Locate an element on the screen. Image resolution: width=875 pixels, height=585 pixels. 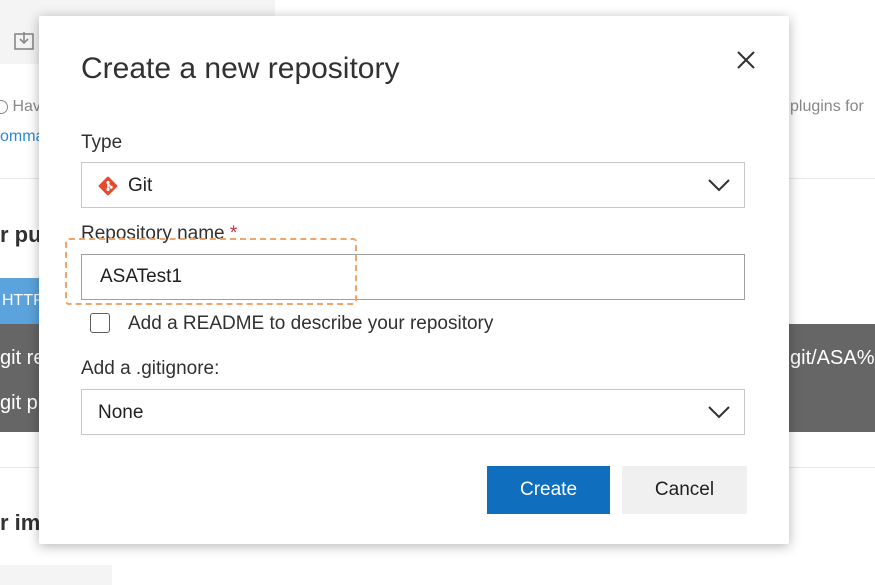
background-heading-import: r im is located at coordinates (20, 522).